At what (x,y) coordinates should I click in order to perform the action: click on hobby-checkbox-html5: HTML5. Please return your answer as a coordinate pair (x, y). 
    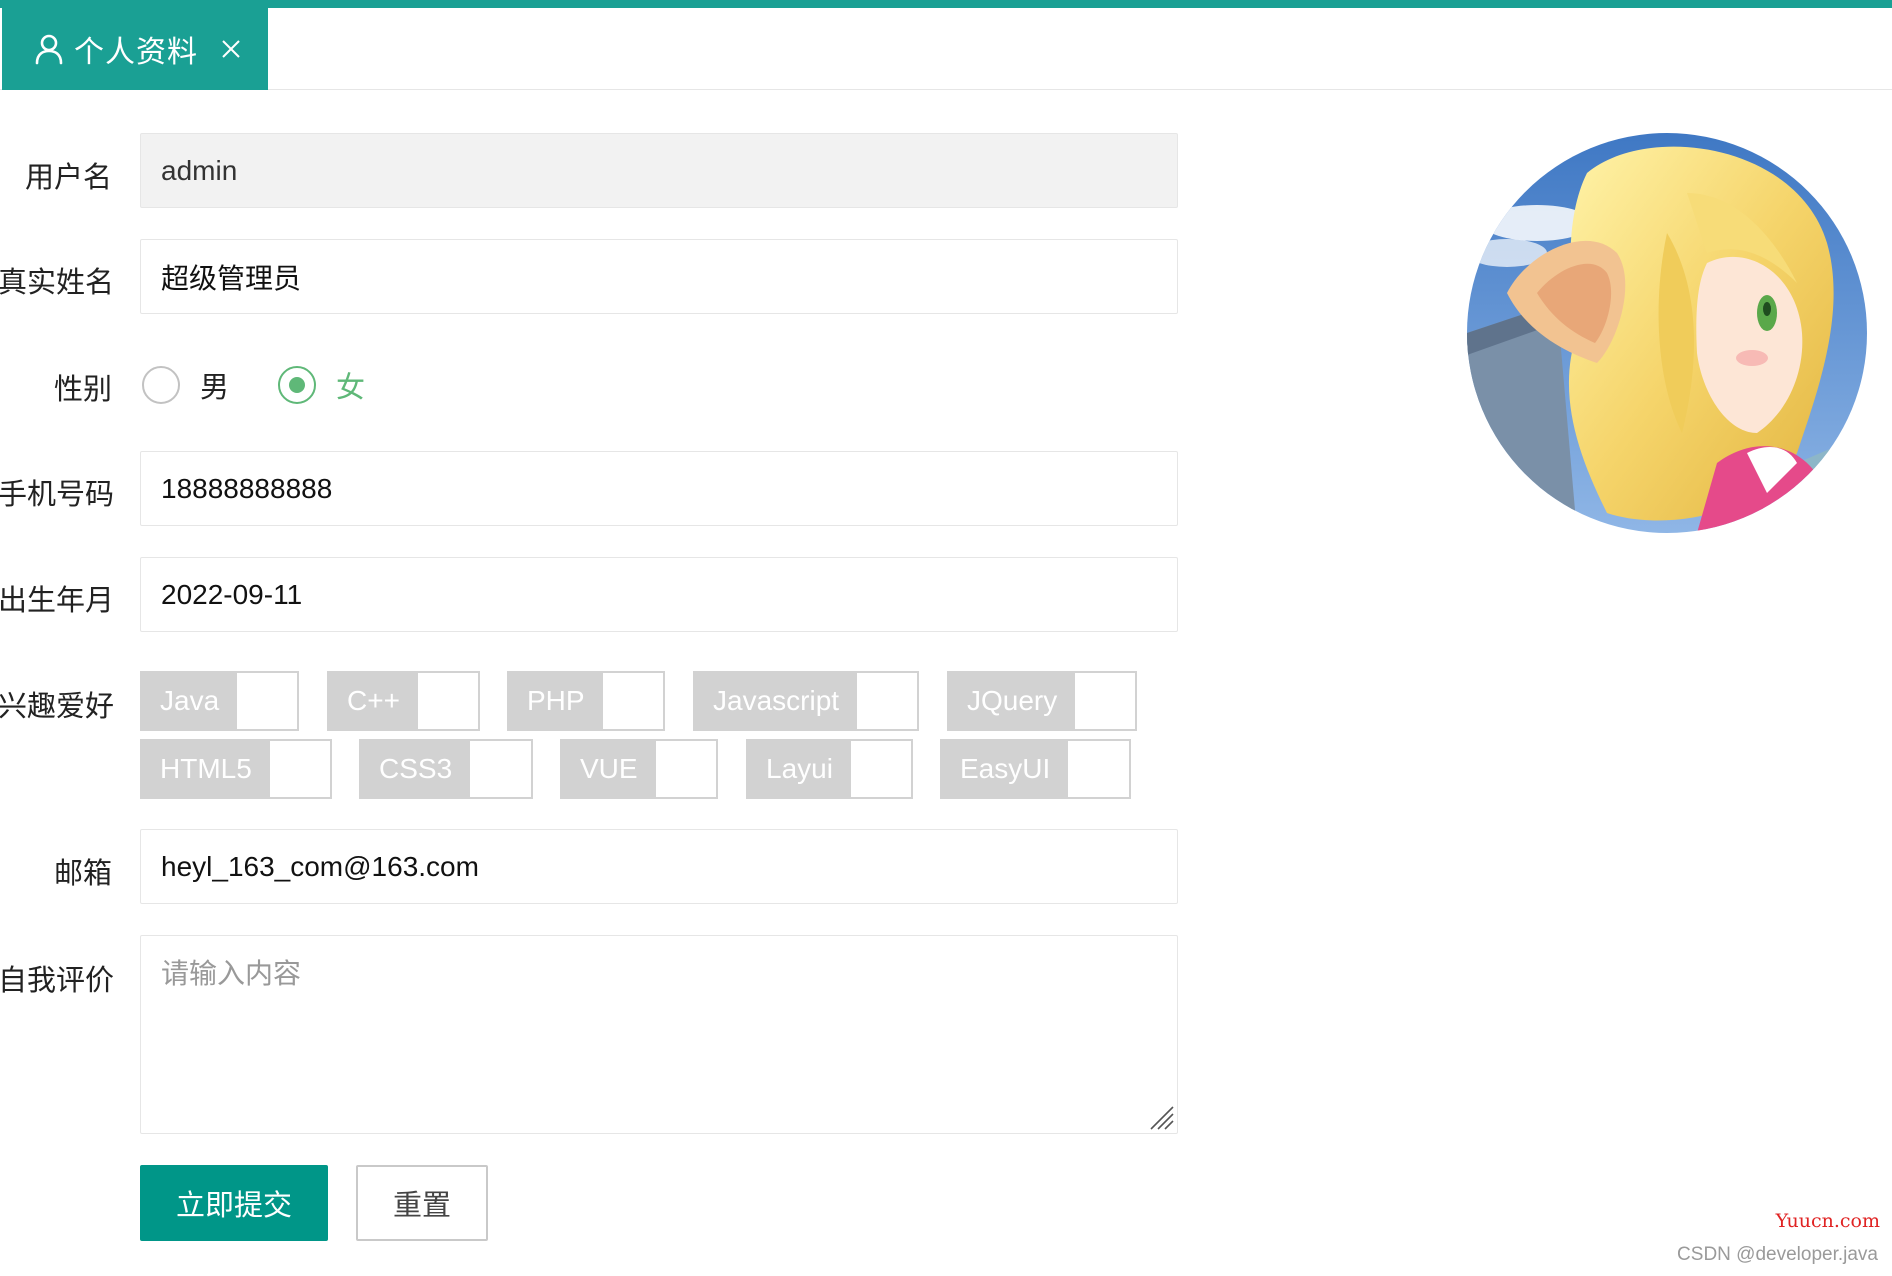
    Looking at the image, I should click on (236, 769).